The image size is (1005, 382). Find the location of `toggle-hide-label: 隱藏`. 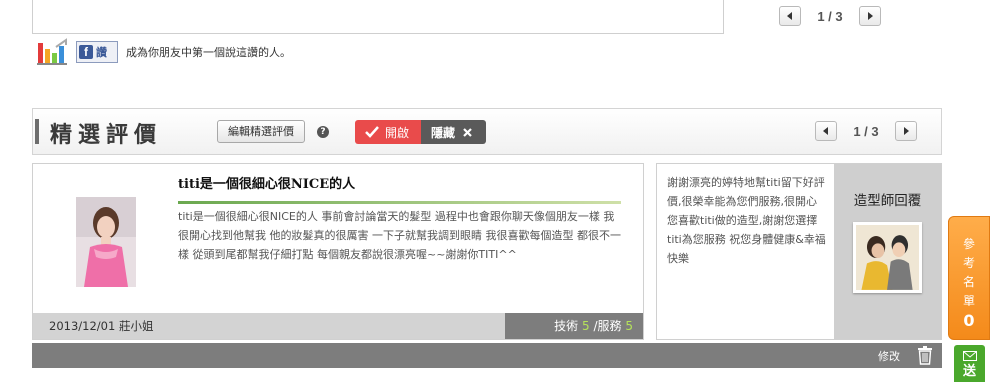

toggle-hide-label: 隱藏 is located at coordinates (443, 132).